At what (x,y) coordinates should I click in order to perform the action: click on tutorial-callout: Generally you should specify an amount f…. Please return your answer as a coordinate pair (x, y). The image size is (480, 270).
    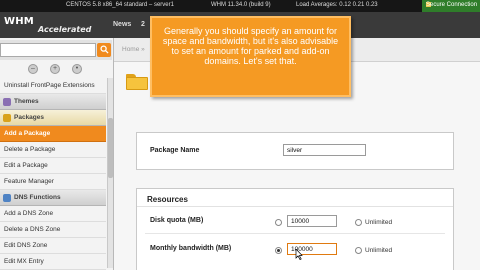
    Looking at the image, I should click on (250, 56).